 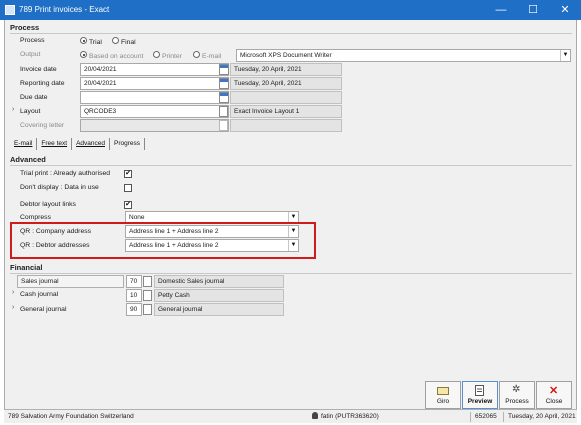 I want to click on giro-button: Giro, so click(x=443, y=395).